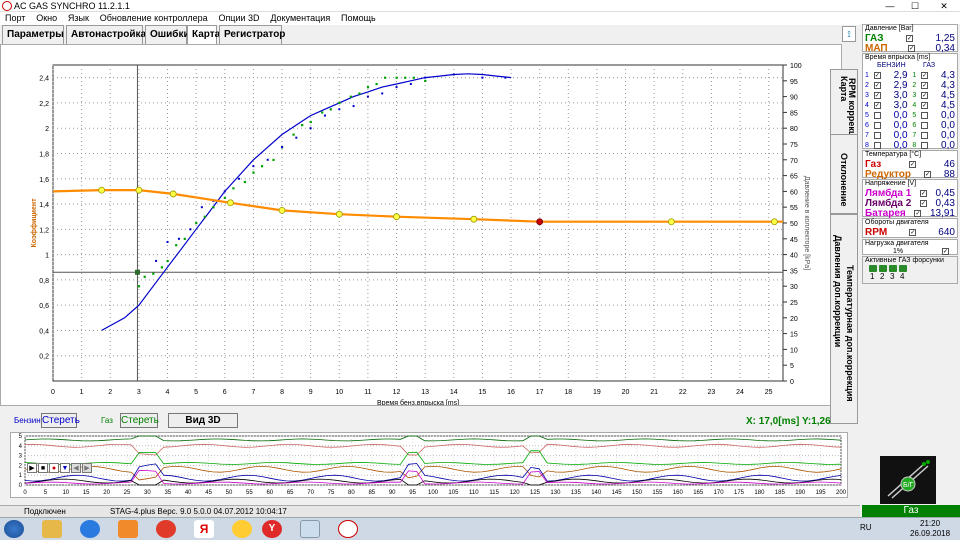 The image size is (960, 540). Describe the element at coordinates (128, 529) in the screenshot. I see `media-icon` at that location.